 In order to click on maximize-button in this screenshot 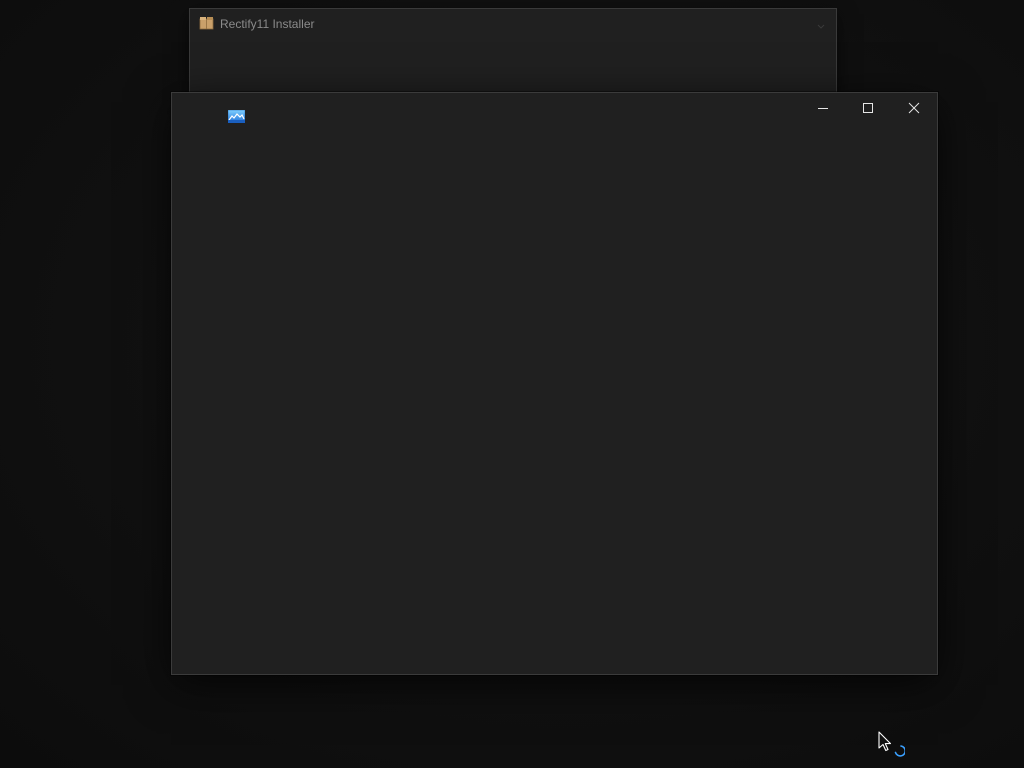, I will do `click(868, 108)`.